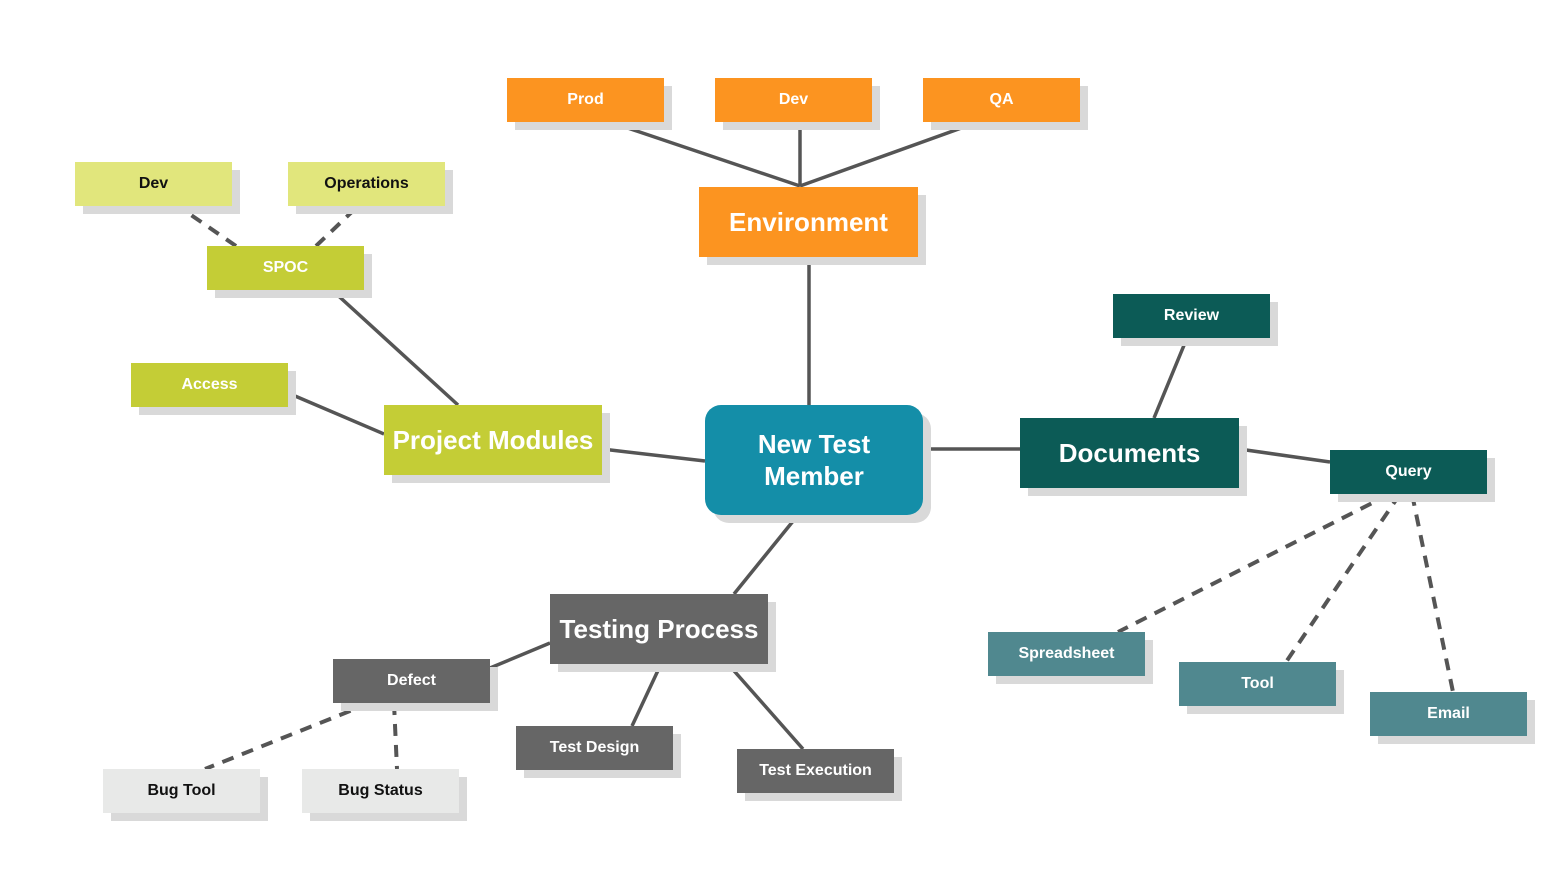  I want to click on node-review: Review, so click(1191, 316).